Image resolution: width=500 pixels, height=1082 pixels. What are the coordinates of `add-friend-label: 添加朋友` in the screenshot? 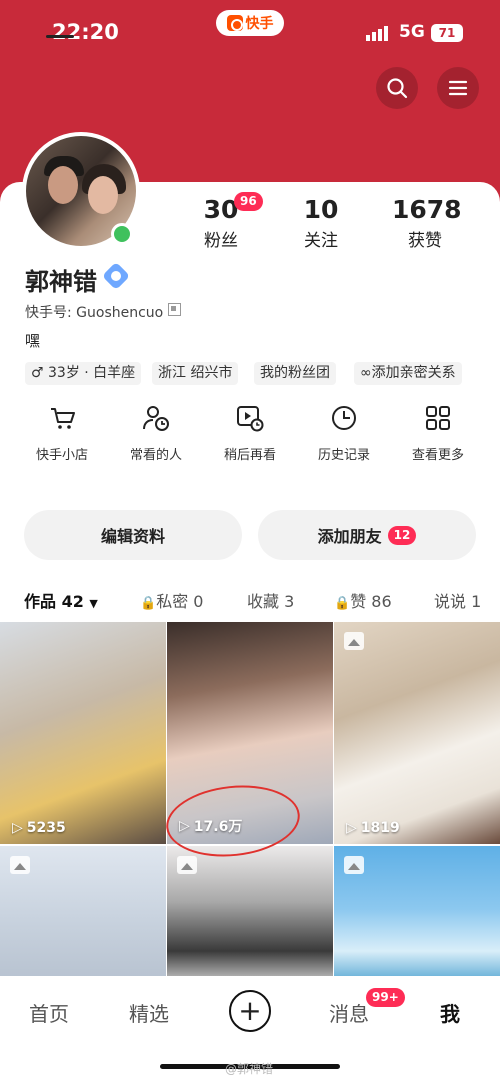 It's located at (349, 536).